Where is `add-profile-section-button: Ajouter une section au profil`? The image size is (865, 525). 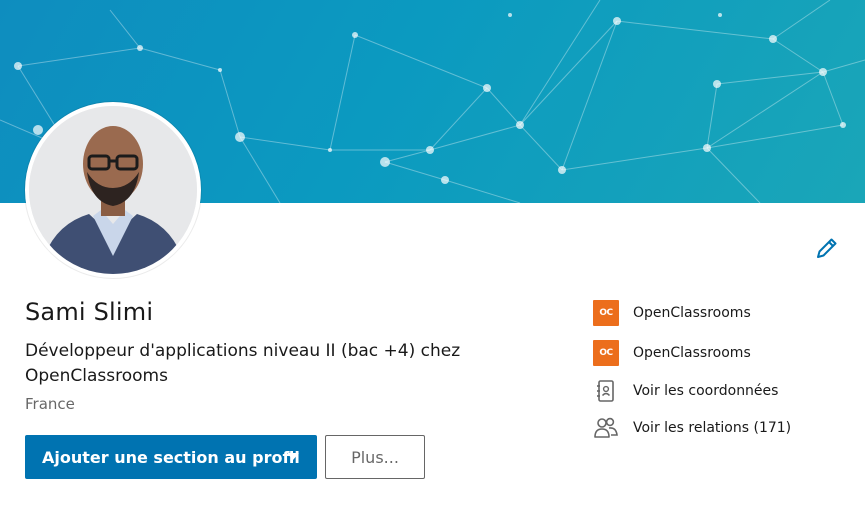
add-profile-section-button: Ajouter une section au profil is located at coordinates (171, 457).